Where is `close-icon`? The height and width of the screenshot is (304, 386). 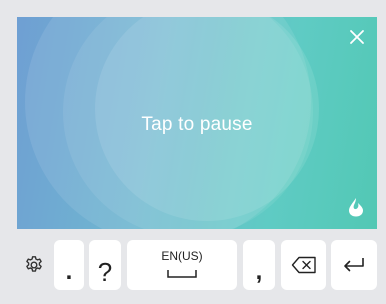 close-icon is located at coordinates (357, 37).